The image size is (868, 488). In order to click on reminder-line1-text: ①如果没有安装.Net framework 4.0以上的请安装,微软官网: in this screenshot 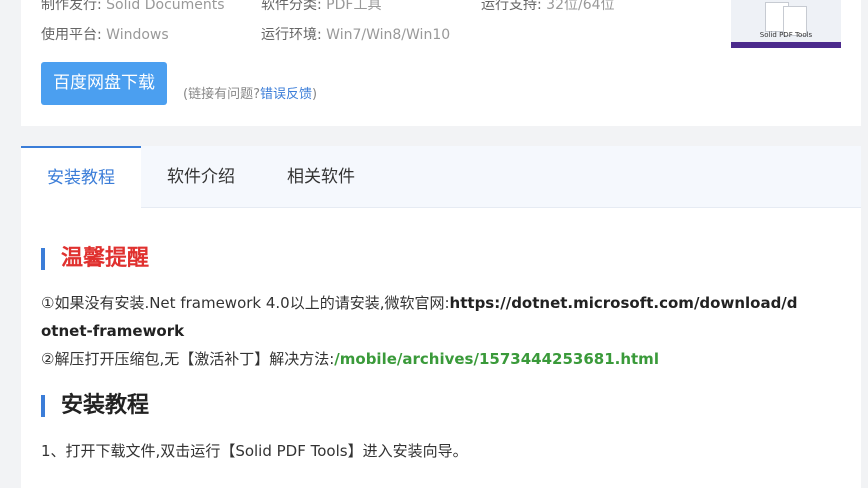, I will do `click(245, 303)`.